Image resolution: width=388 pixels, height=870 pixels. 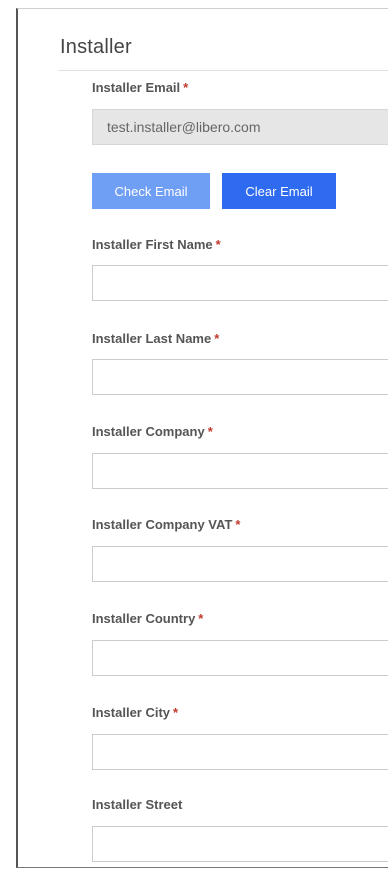 What do you see at coordinates (240, 752) in the screenshot?
I see `city-field` at bounding box center [240, 752].